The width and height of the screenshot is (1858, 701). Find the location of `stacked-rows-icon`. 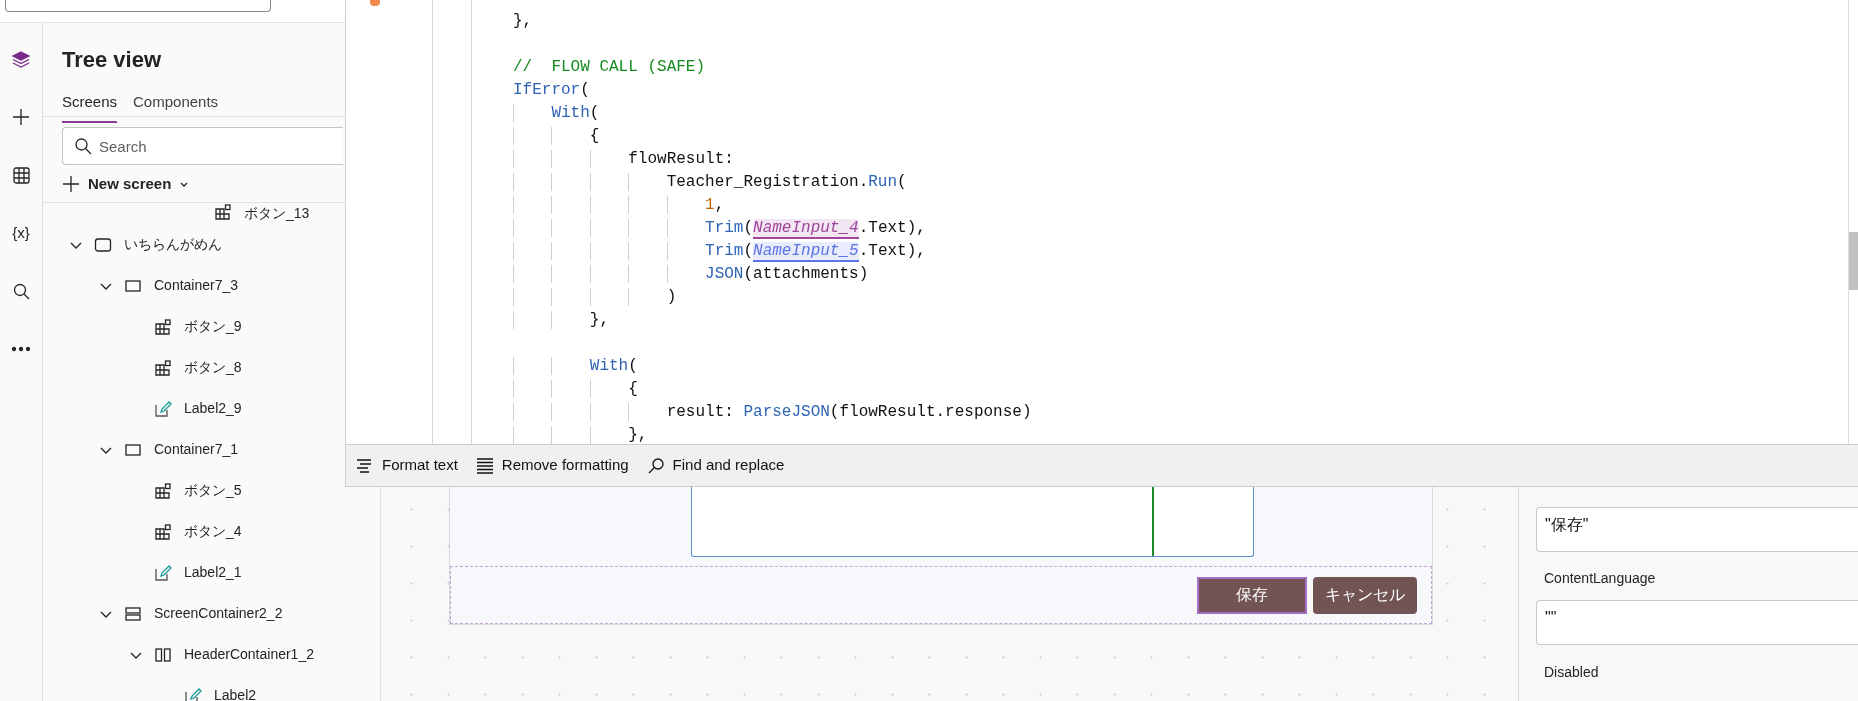

stacked-rows-icon is located at coordinates (133, 613).